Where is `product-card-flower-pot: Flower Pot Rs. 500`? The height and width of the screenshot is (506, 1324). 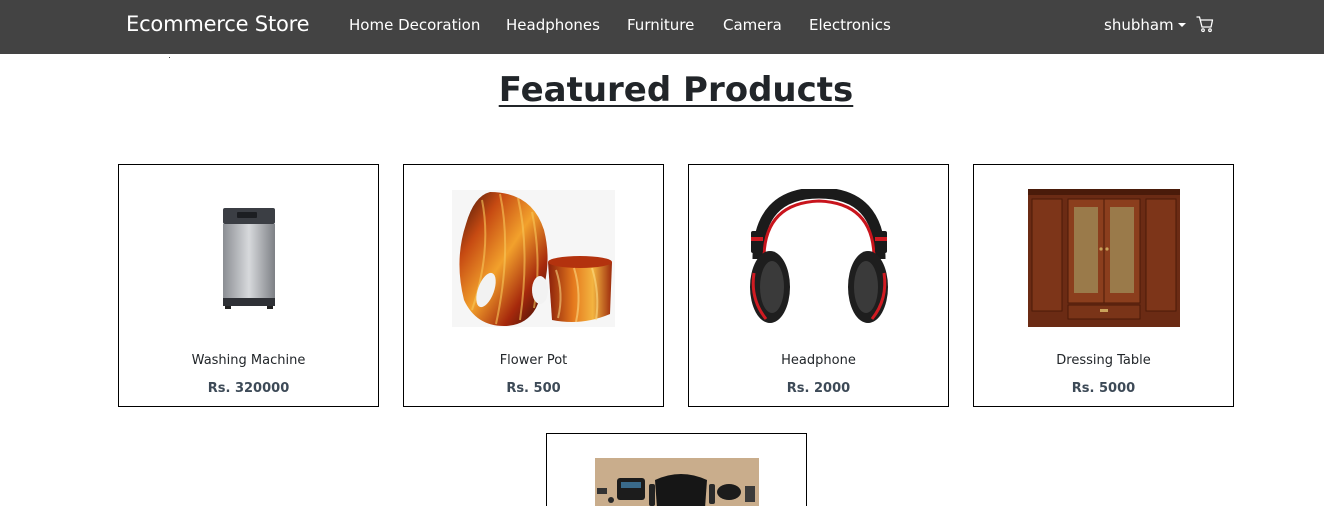
product-card-flower-pot: Flower Pot Rs. 500 is located at coordinates (533, 285).